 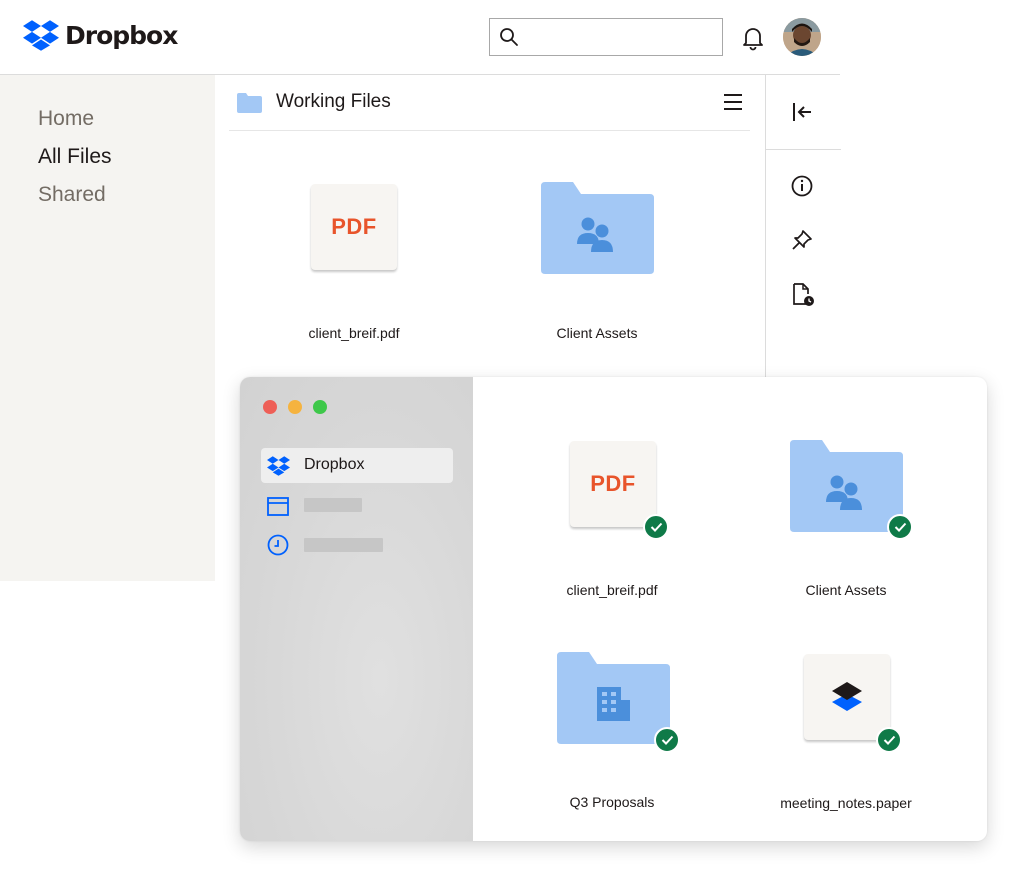 I want to click on paper-icon, so click(x=847, y=696).